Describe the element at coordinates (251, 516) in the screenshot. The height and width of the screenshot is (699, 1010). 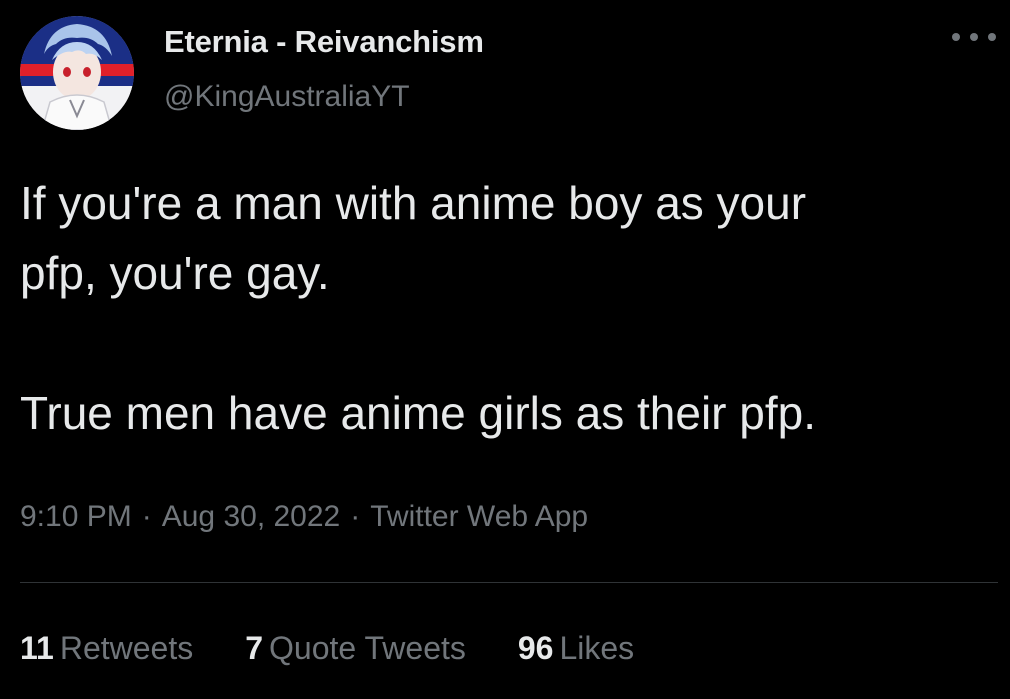
I see `tweet-date: Aug 30, 2022` at that location.